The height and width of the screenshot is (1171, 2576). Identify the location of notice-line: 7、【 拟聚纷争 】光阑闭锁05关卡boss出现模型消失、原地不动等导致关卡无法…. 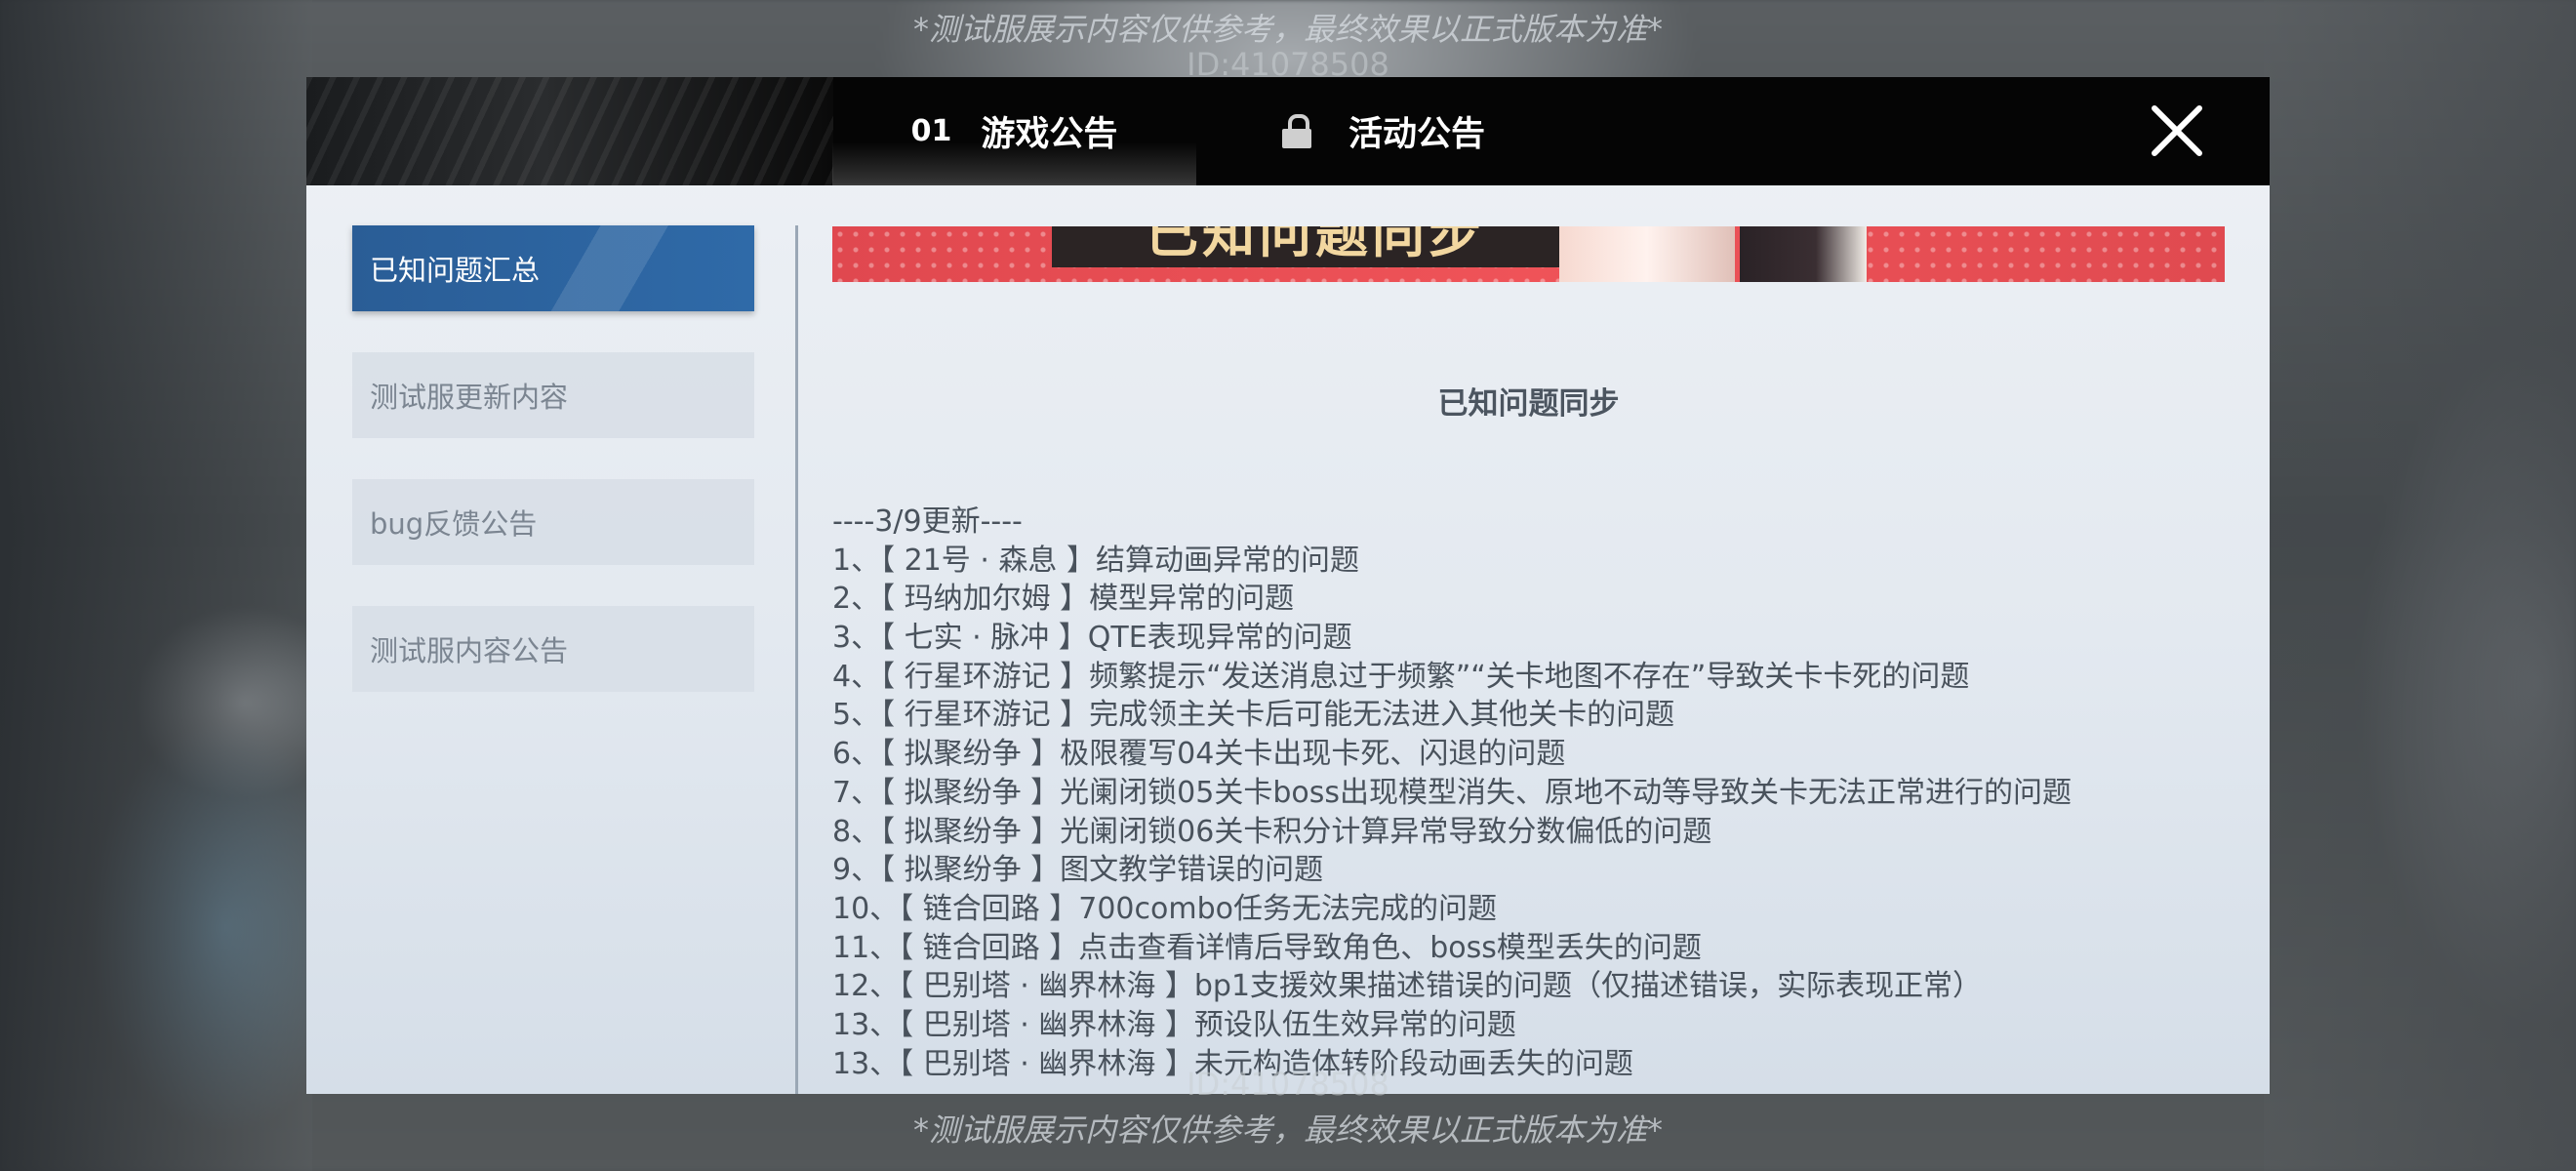
(1452, 792).